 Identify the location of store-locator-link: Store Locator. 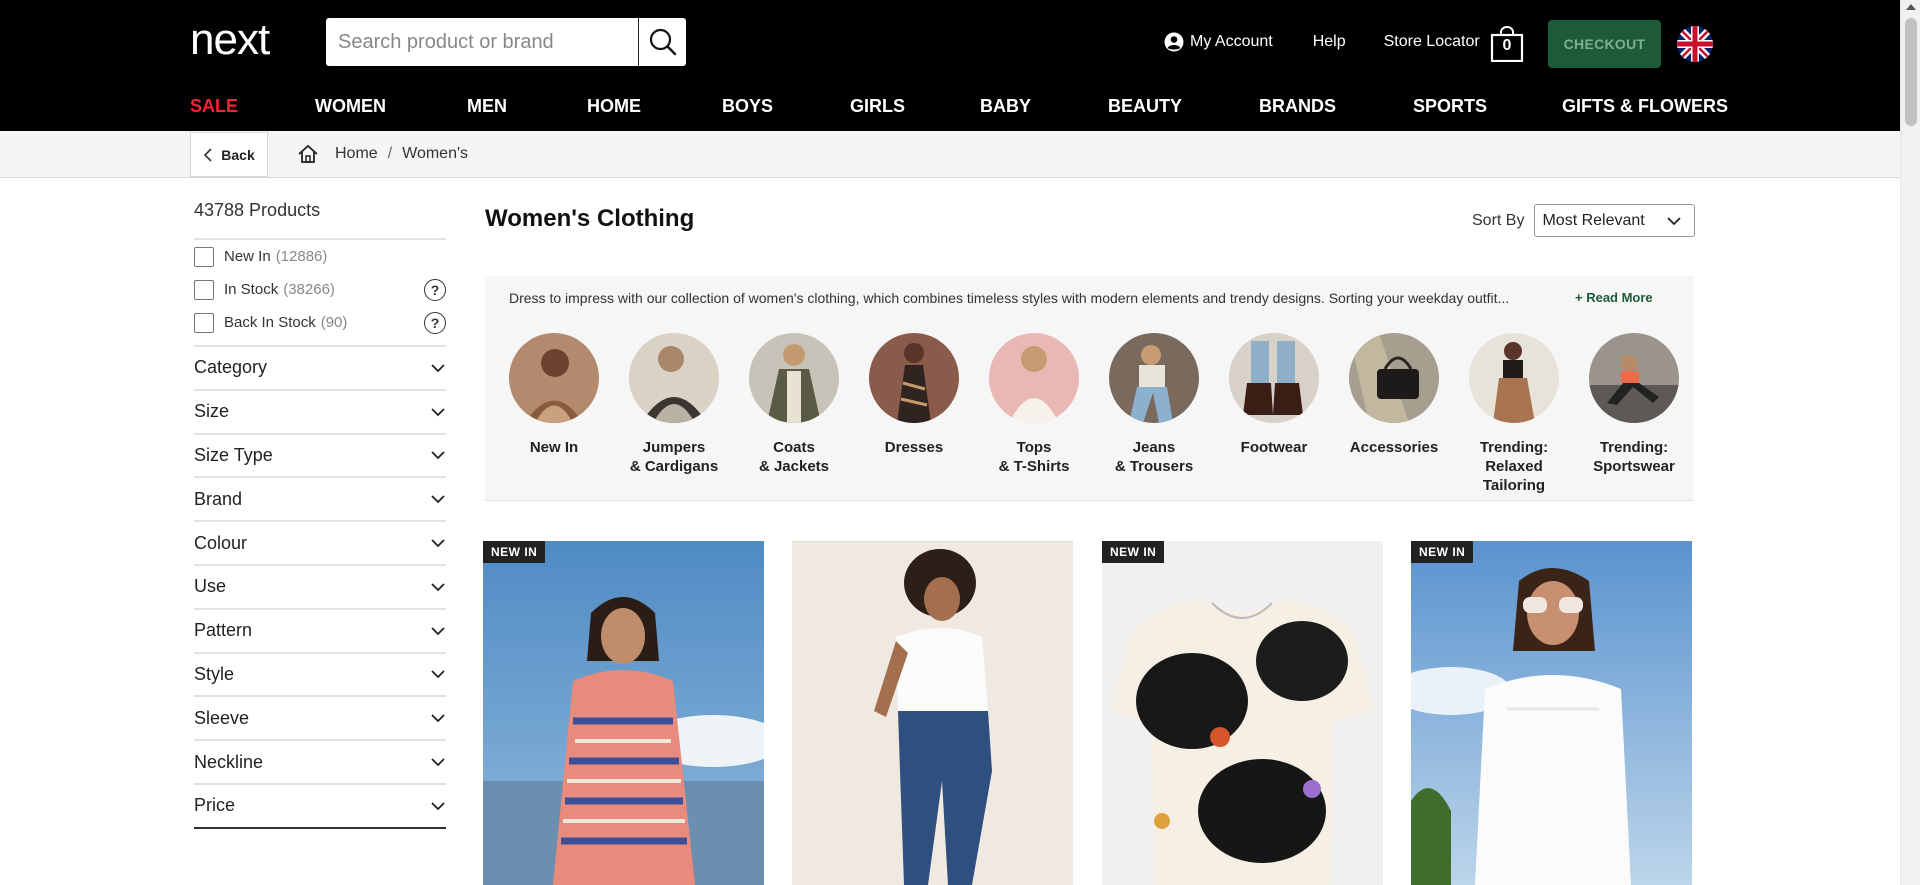
(1432, 42).